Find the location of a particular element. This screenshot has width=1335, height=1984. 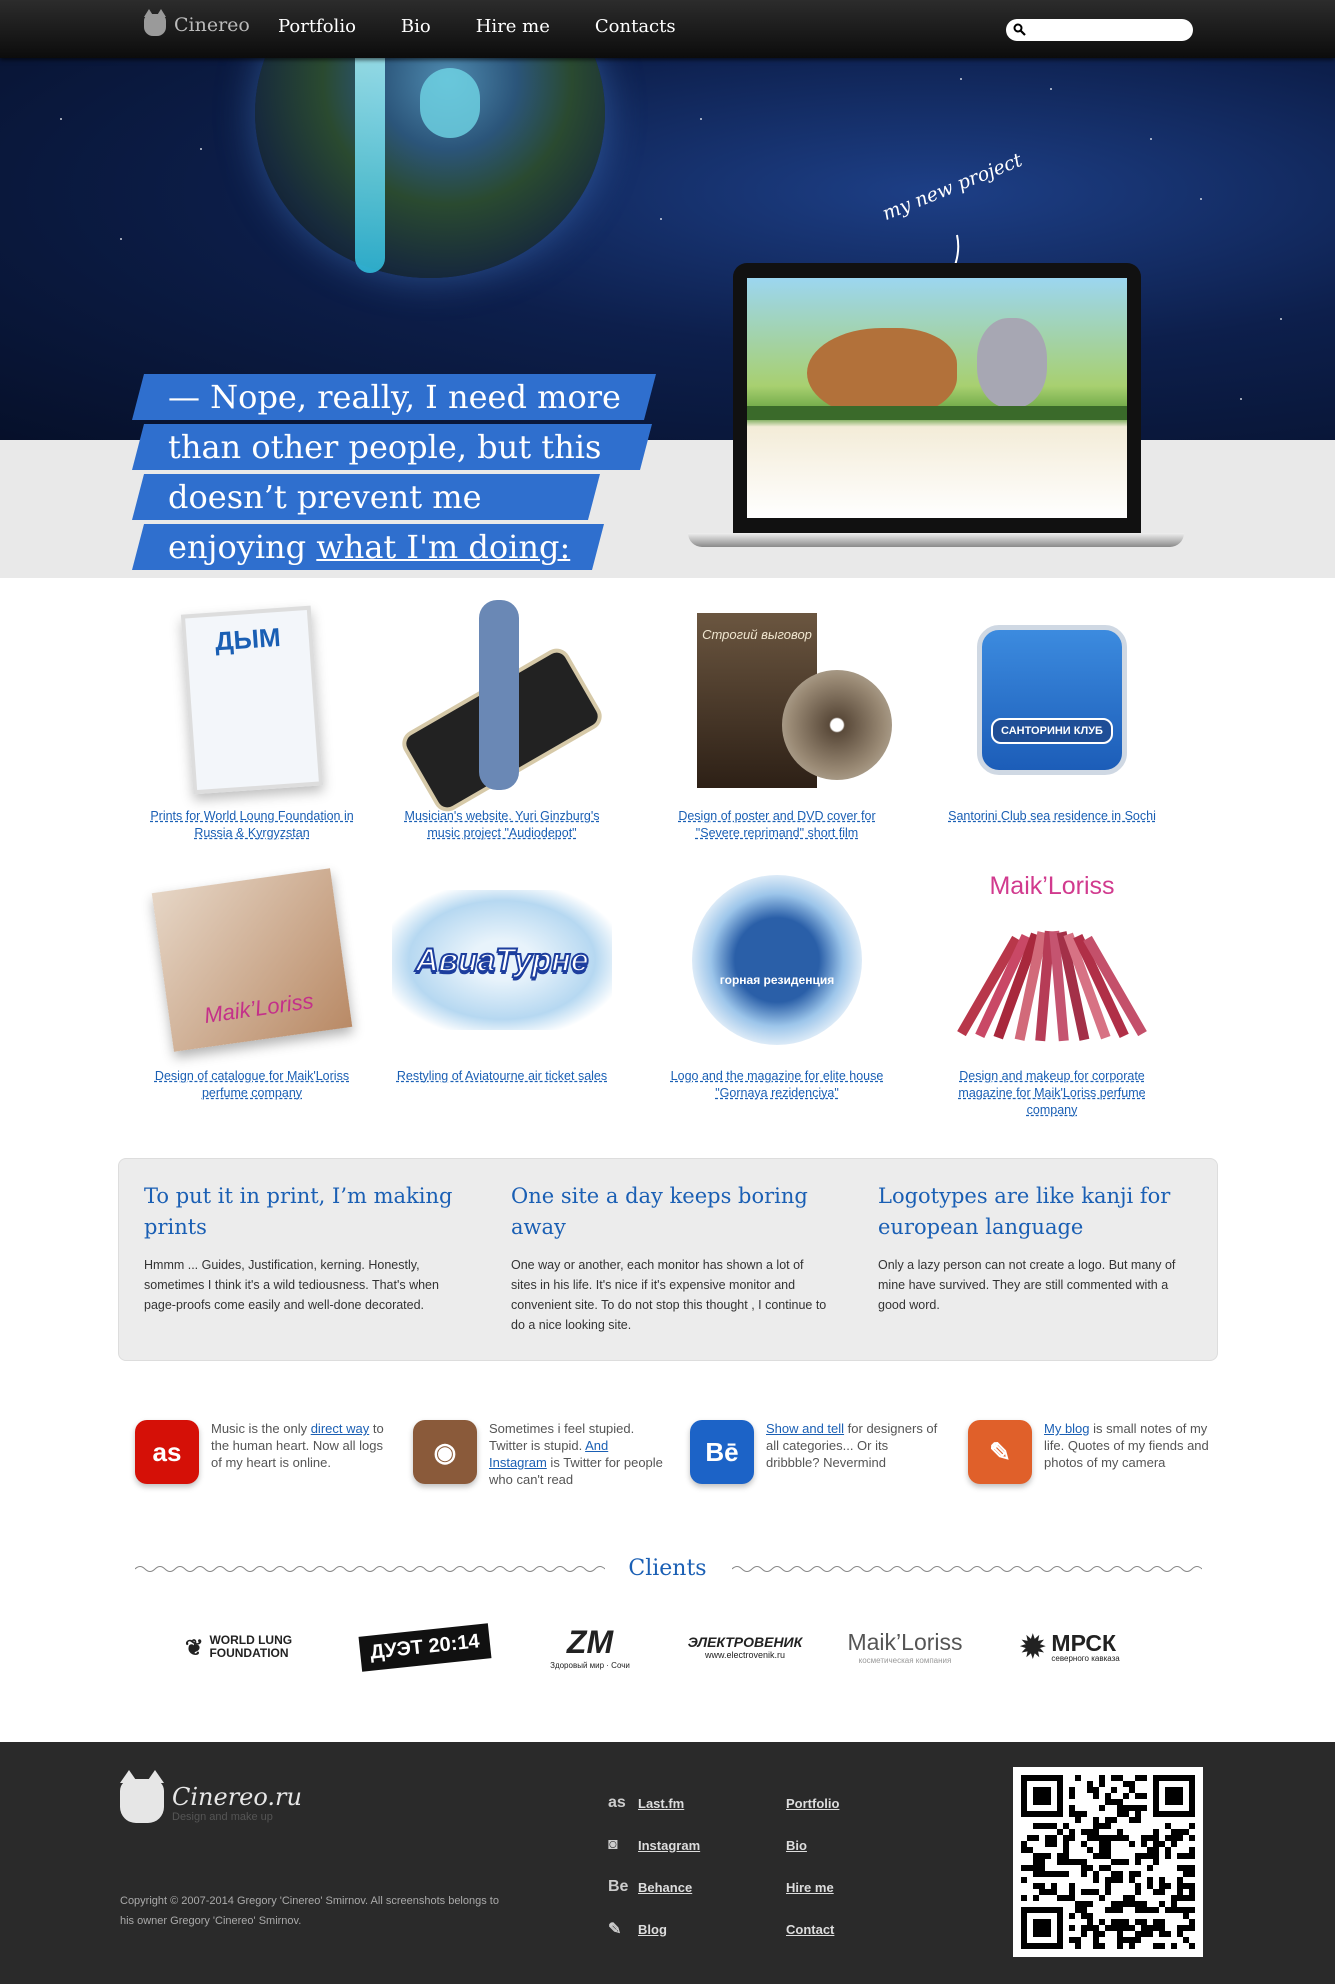

portfolio-caption: Santorini Club sea residence in Sochi is located at coordinates (1052, 816).